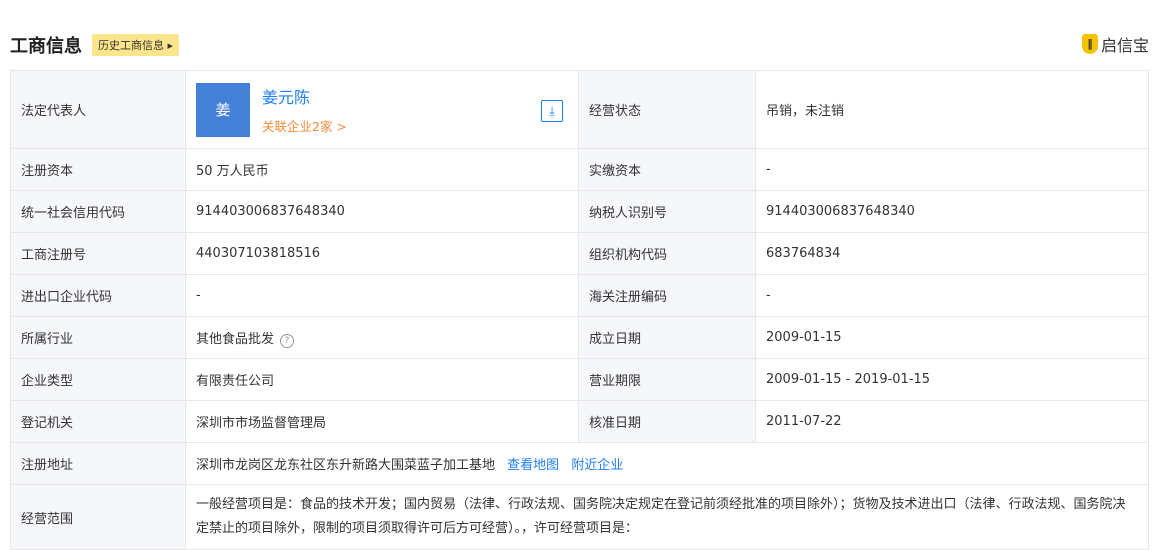 This screenshot has width=1163, height=550. Describe the element at coordinates (198, 295) in the screenshot. I see `value-text: -` at that location.